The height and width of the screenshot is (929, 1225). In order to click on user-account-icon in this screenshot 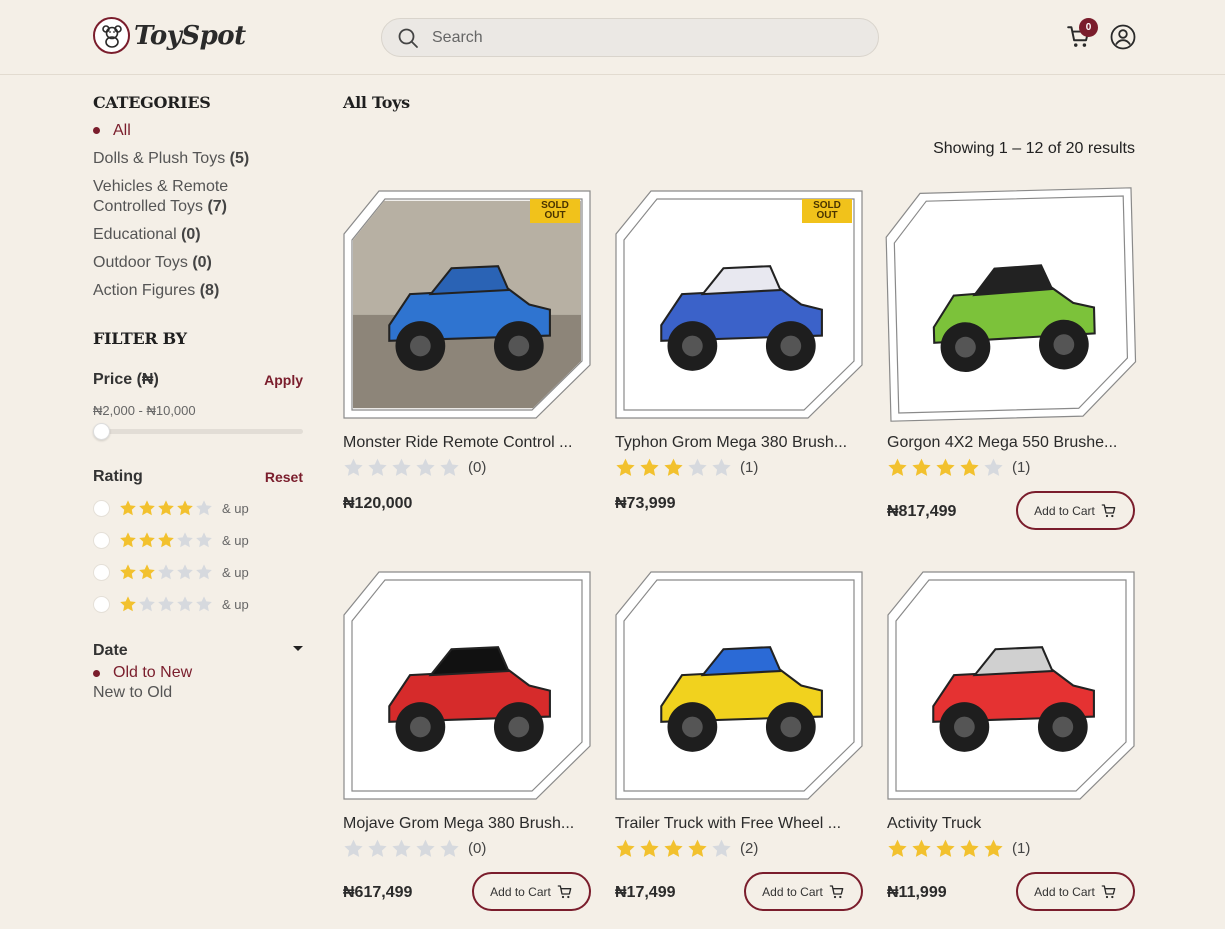, I will do `click(1123, 37)`.